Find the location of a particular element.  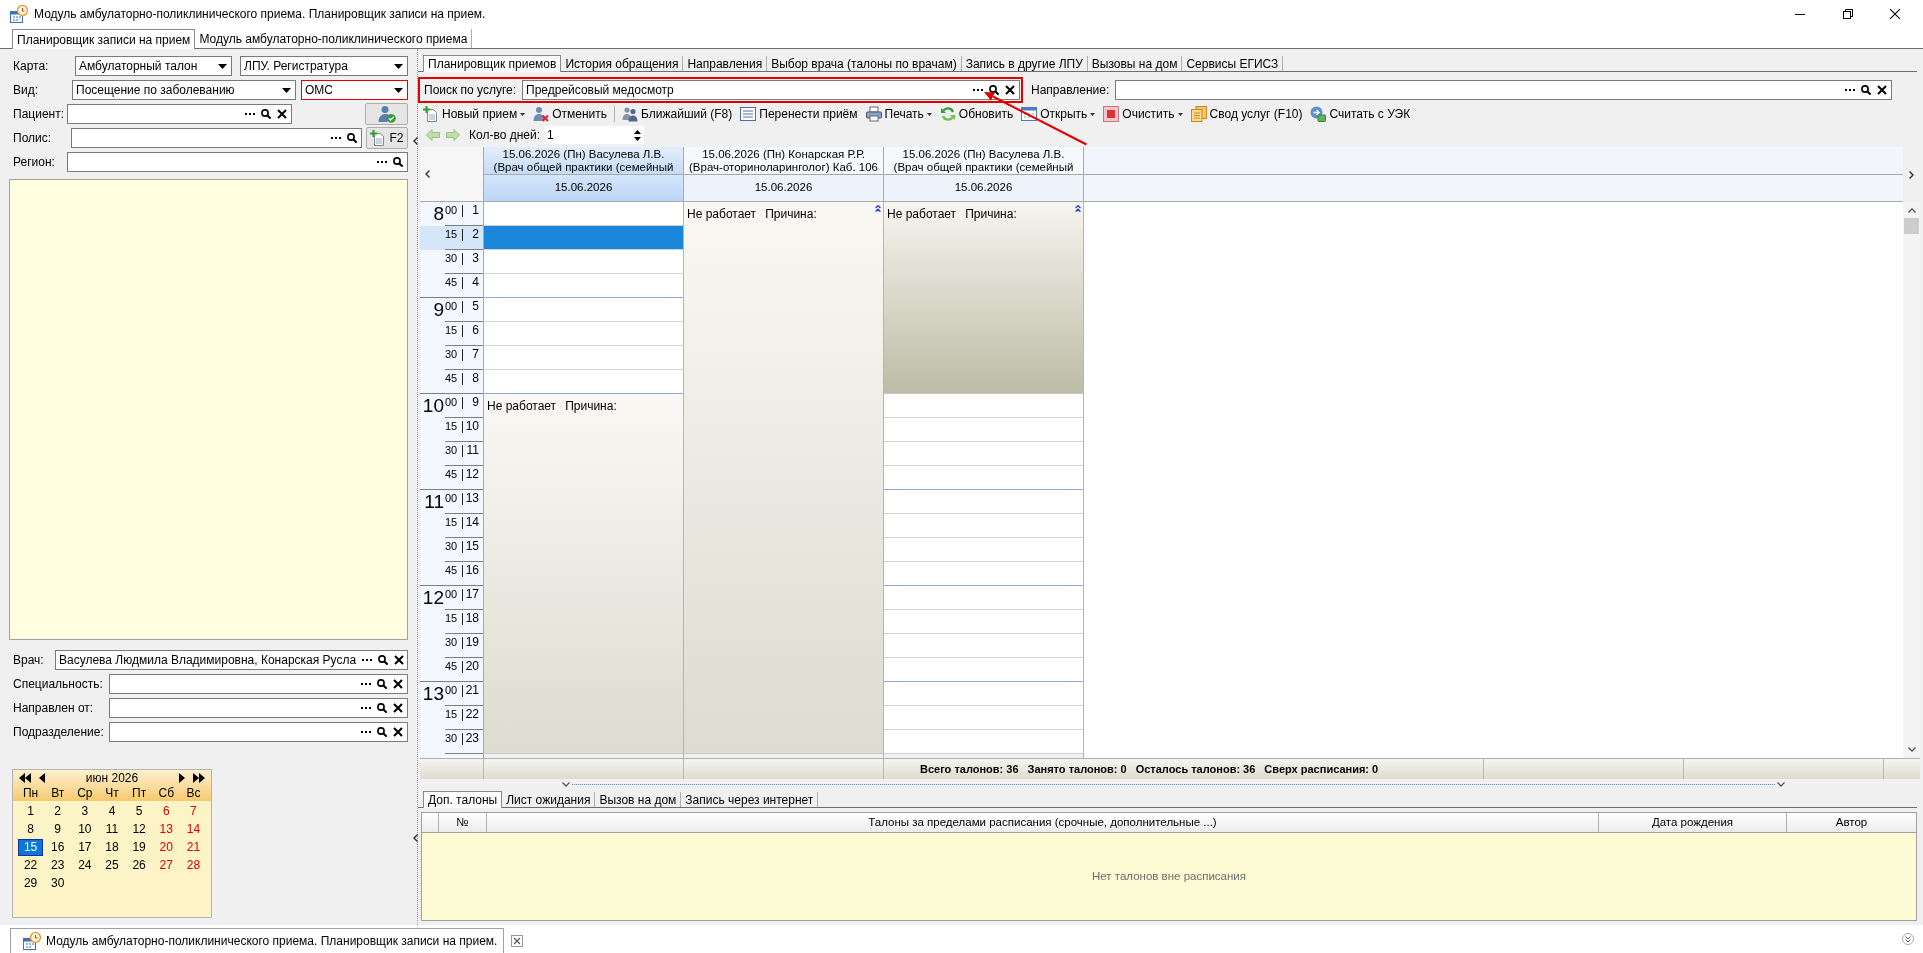

calendar-day: 15 is located at coordinates (31, 847).